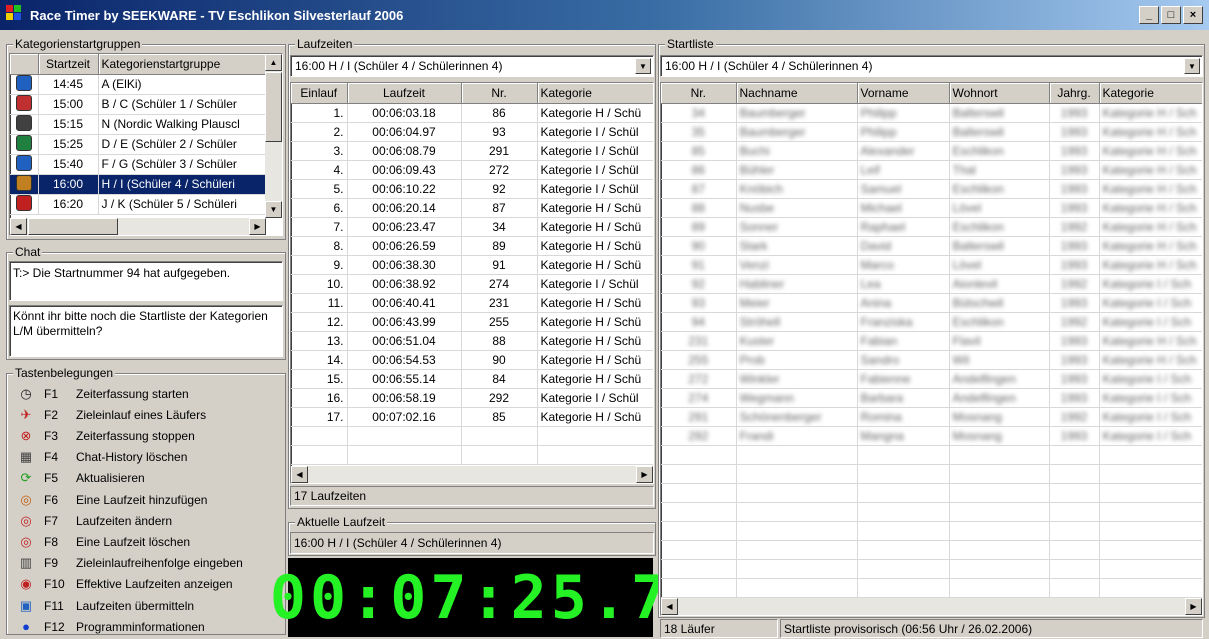 The width and height of the screenshot is (1209, 639). What do you see at coordinates (111, 626) in the screenshot?
I see `key-binding-f12: ● F12 Programminformationen` at bounding box center [111, 626].